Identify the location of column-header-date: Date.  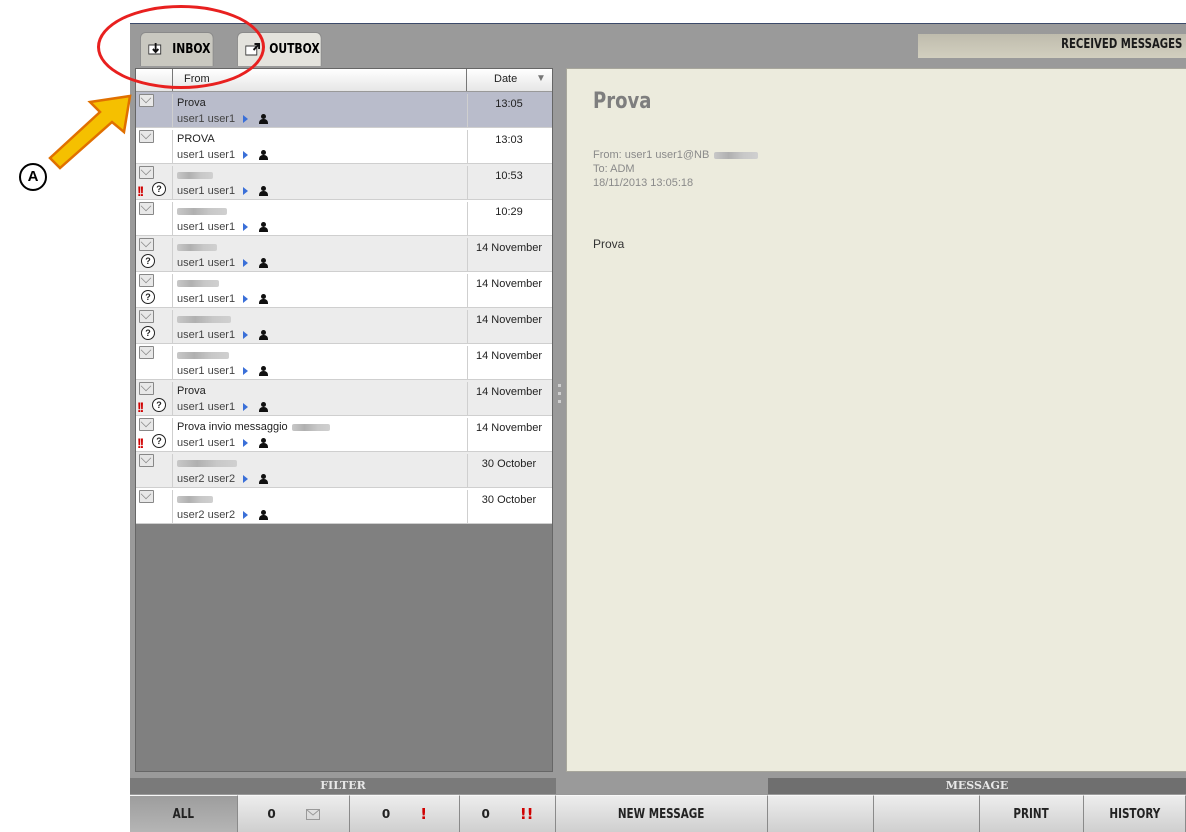
(505, 79).